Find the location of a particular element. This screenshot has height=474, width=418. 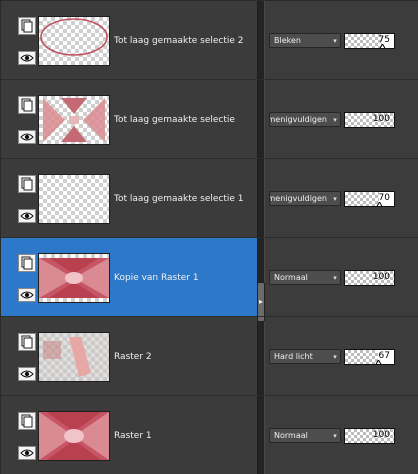

blend-mode-dropdown: Bleken ▾ is located at coordinates (305, 40).